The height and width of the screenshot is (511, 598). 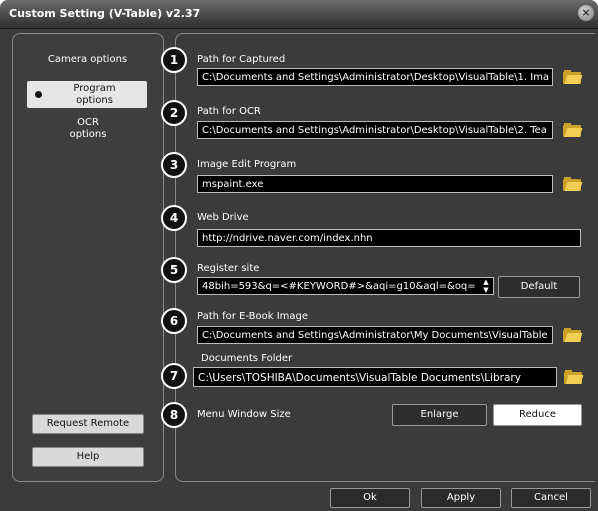 I want to click on step-number-badge: 6, so click(x=174, y=321).